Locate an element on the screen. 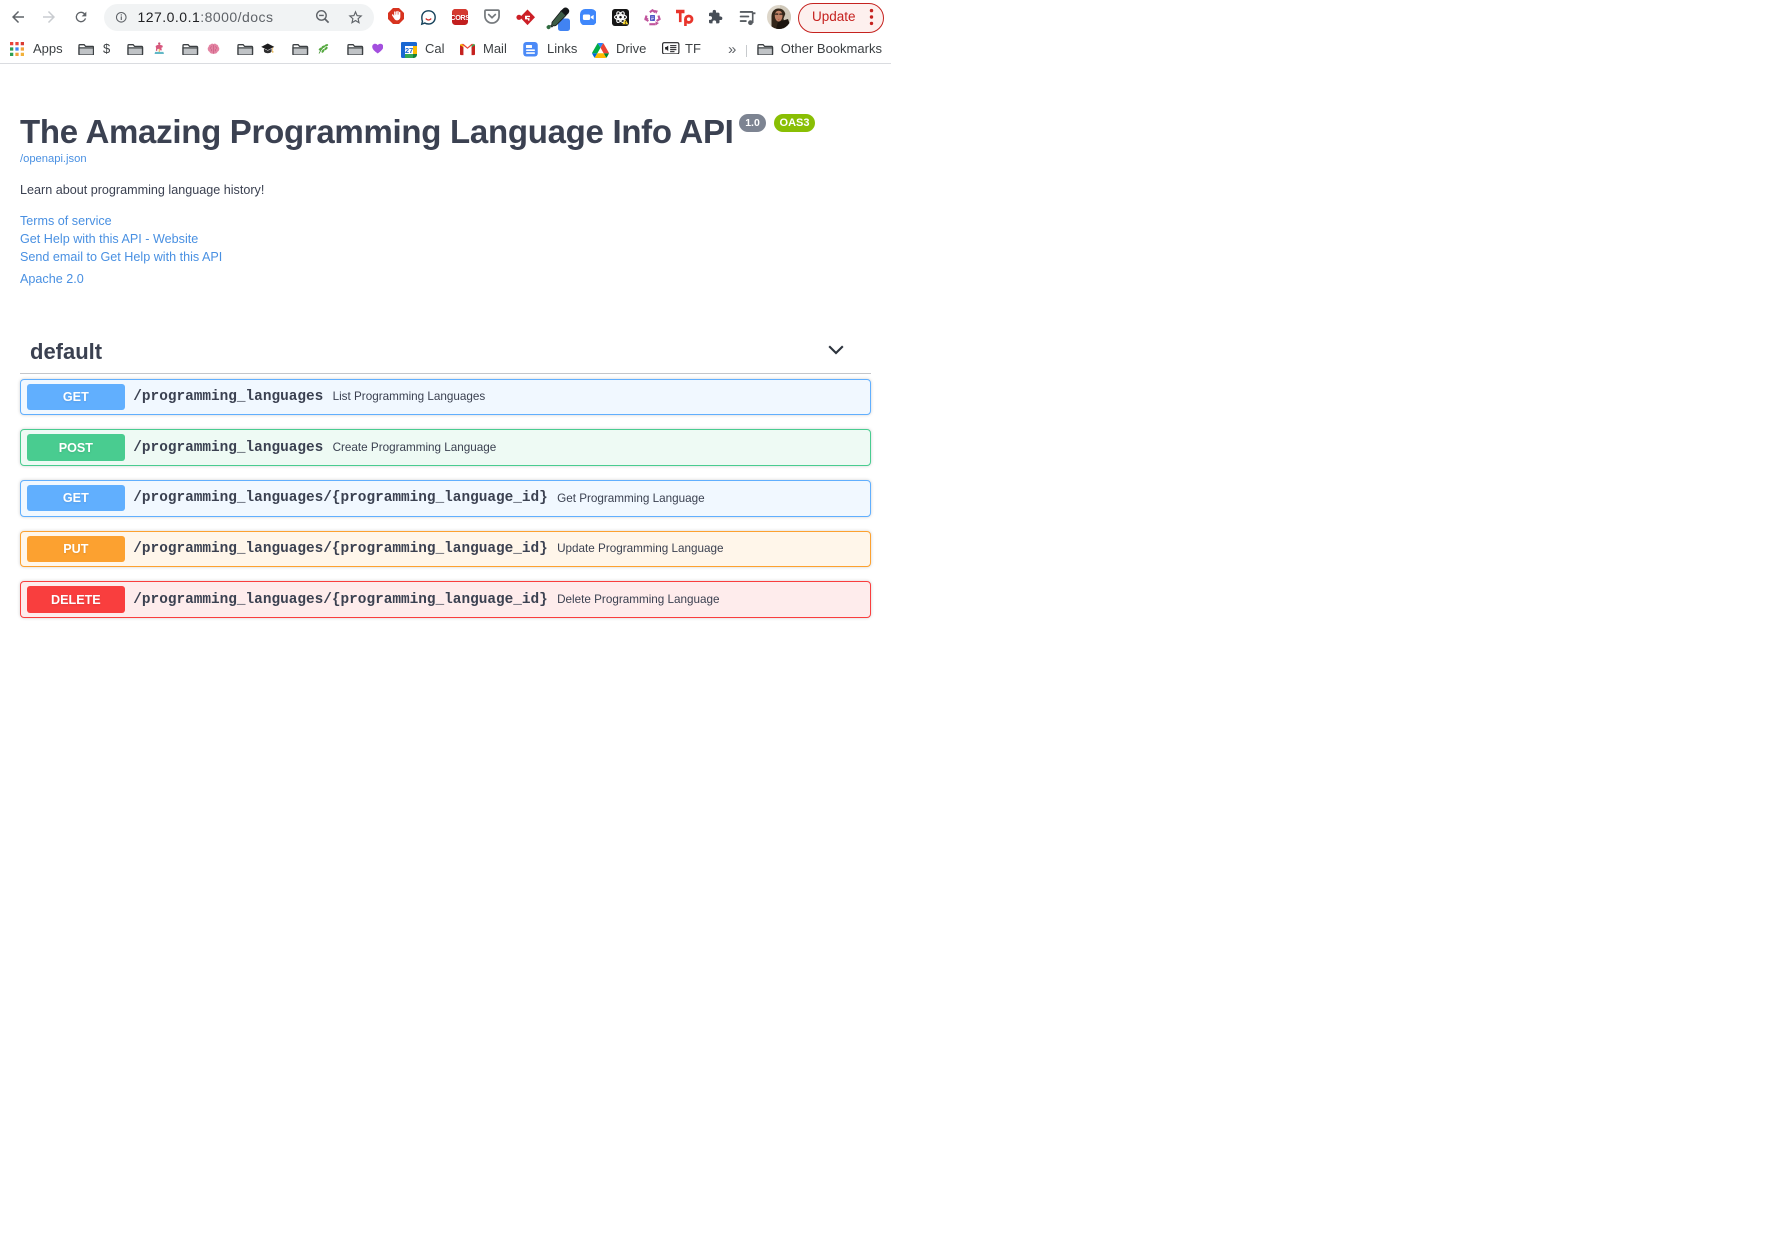 The image size is (1782, 1246). svg-text: 27 is located at coordinates (409, 49).